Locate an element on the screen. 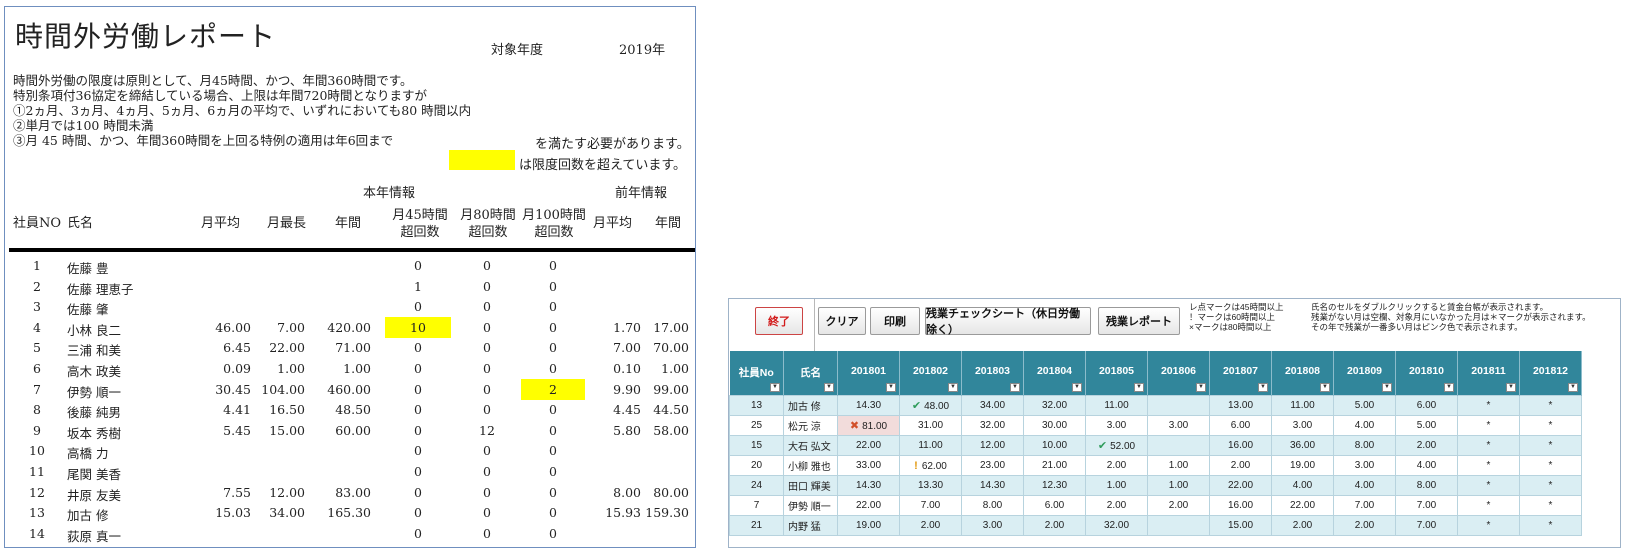 The image size is (1625, 552). employee-no-cell: 20 is located at coordinates (756, 465).